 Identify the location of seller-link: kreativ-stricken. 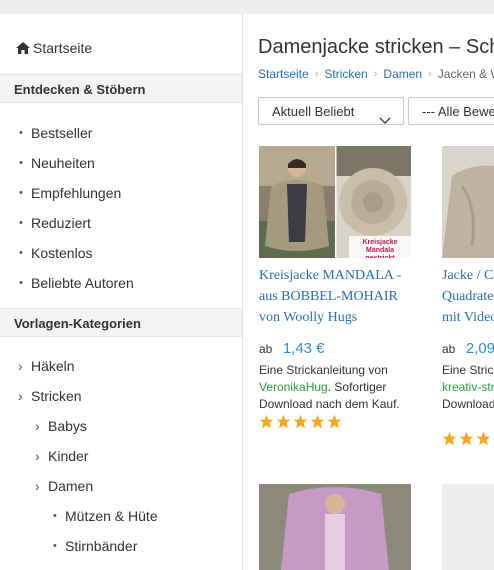
(468, 387).